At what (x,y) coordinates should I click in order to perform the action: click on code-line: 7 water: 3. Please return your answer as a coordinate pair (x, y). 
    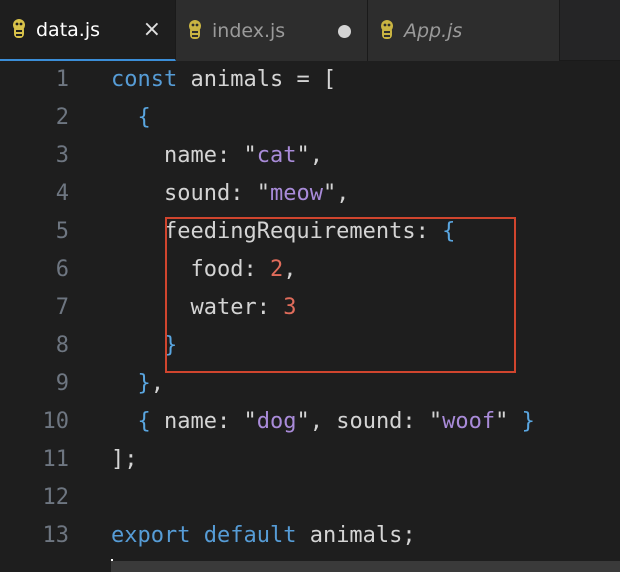
    Looking at the image, I should click on (310, 308).